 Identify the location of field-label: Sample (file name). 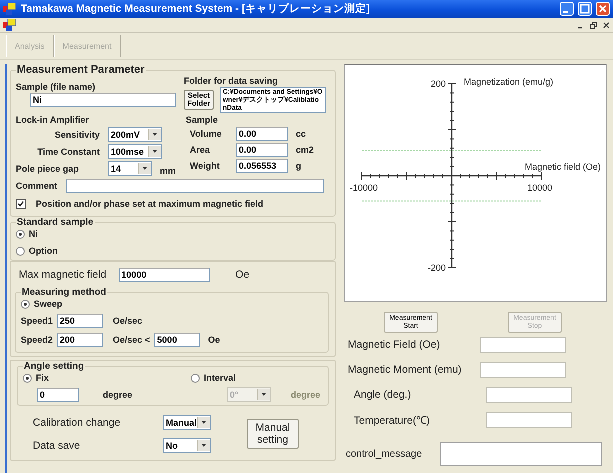
(56, 87).